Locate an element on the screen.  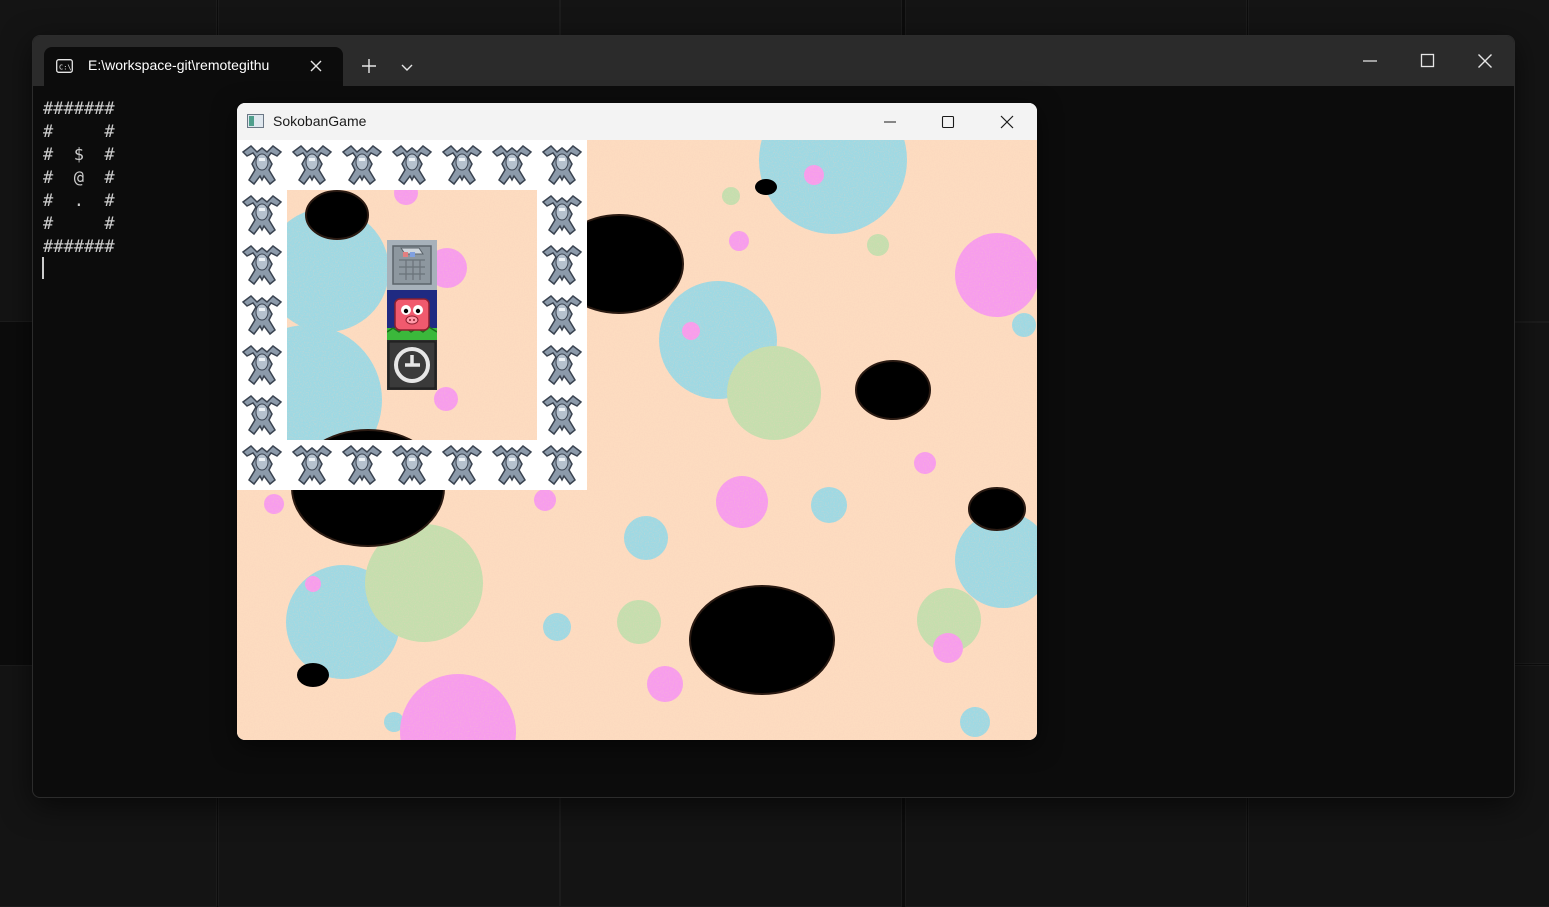
terminal-line: # $ # is located at coordinates (79, 155).